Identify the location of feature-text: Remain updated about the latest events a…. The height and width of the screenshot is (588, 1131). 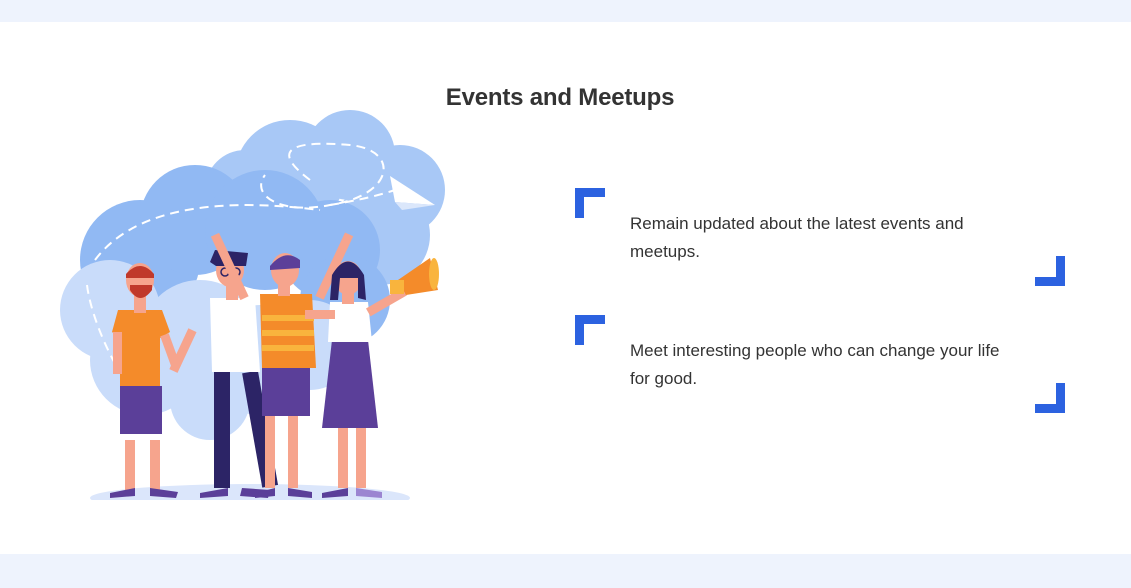
(797, 237).